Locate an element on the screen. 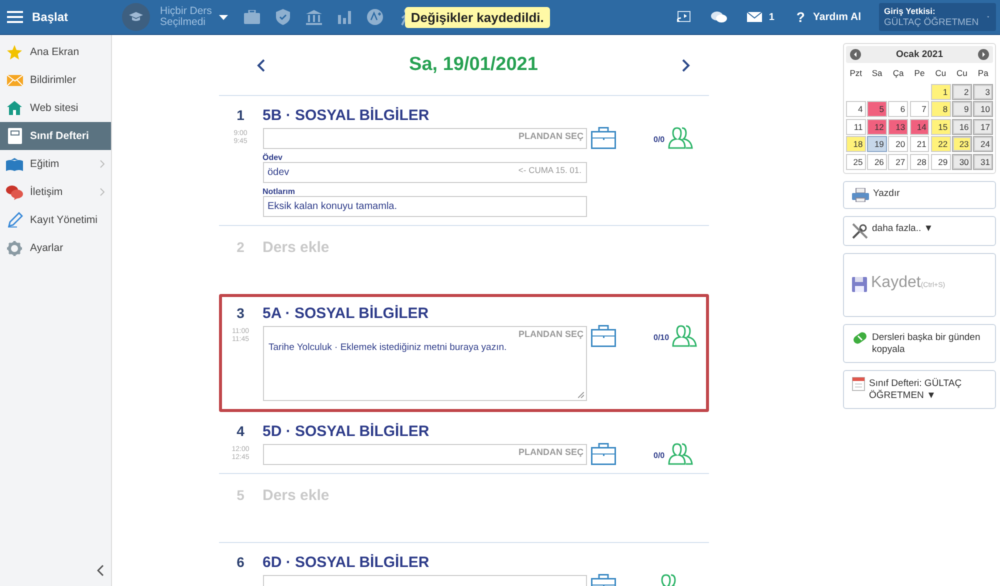 The width and height of the screenshot is (1000, 586). lesson-number: 3 is located at coordinates (241, 313).